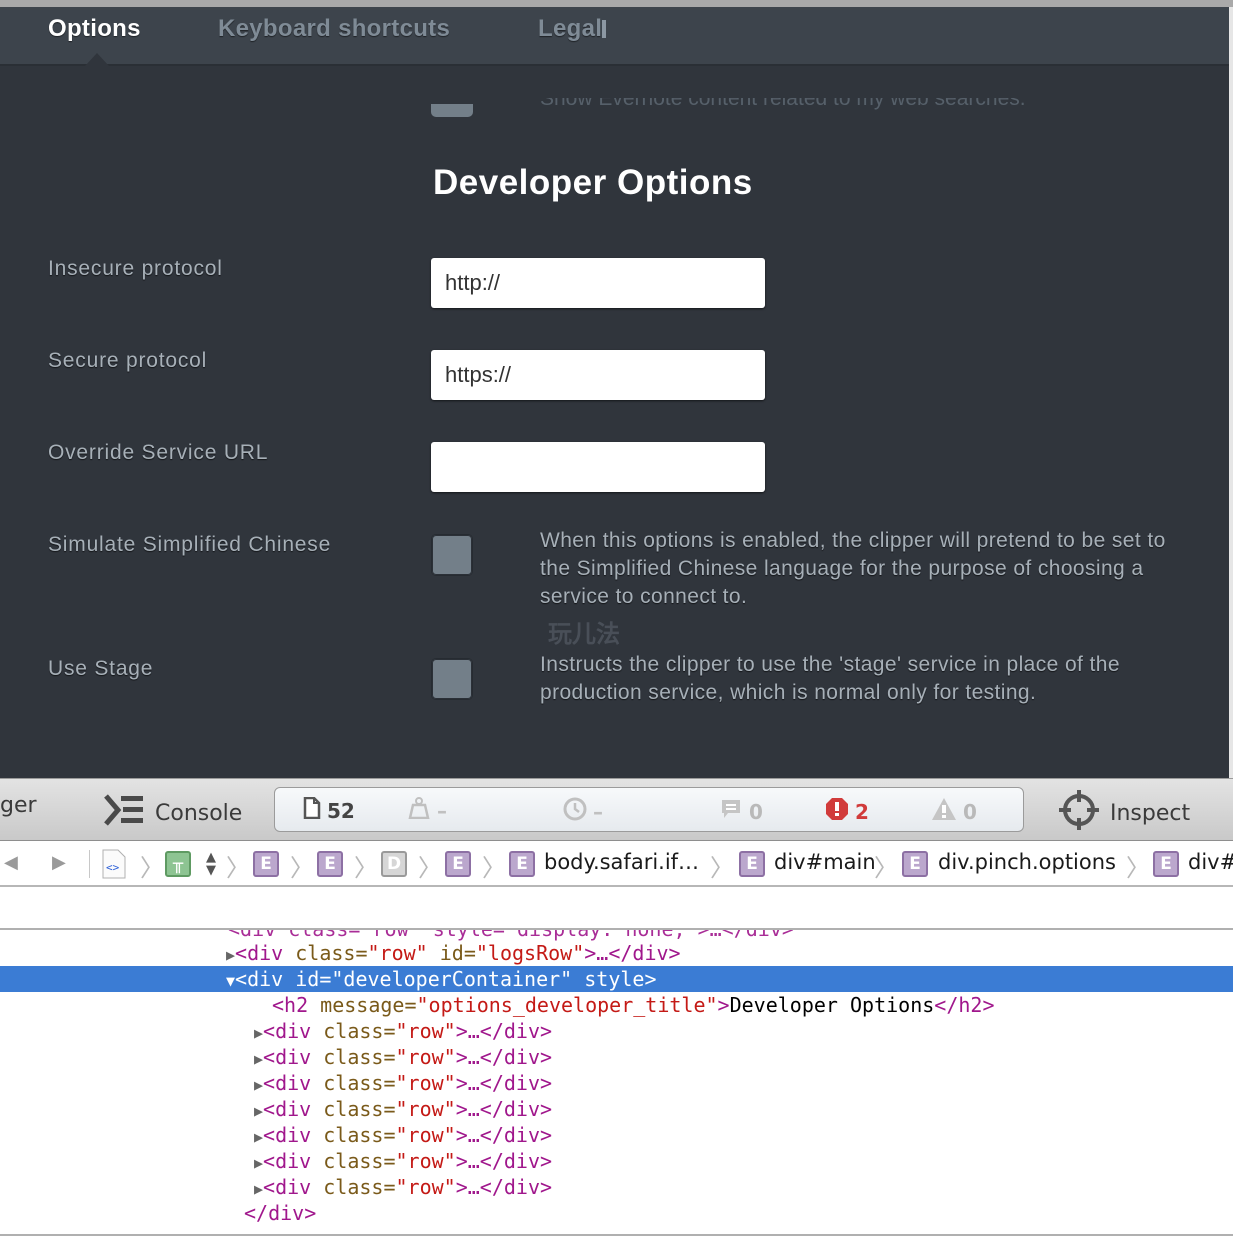  Describe the element at coordinates (190, 544) in the screenshot. I see `simulate-chinese-label: Simulate Simplified Chinese` at that location.